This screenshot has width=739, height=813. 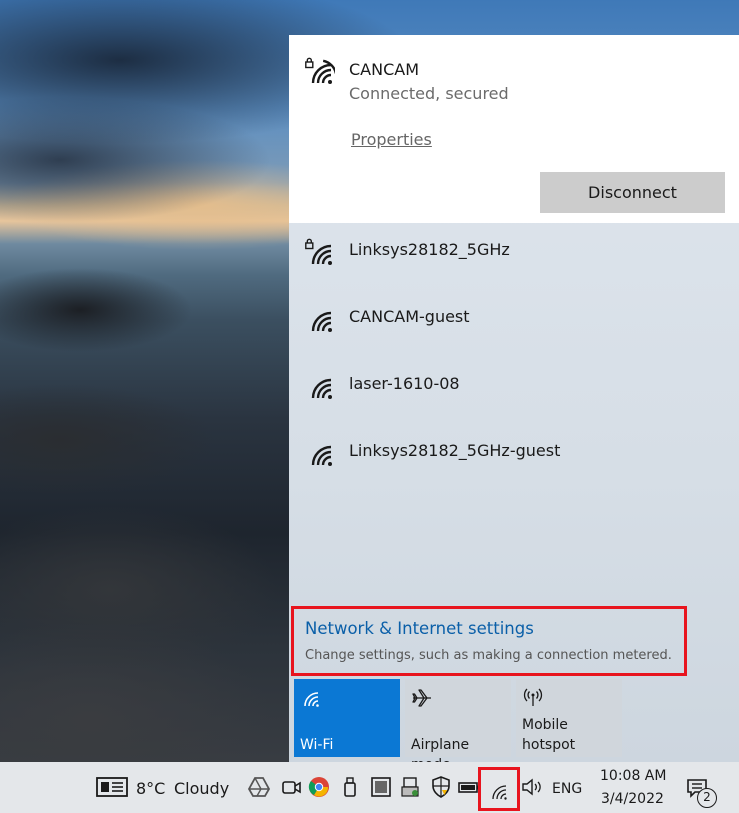 I want to click on network-item: Linksys28182_5GHz, so click(x=514, y=254).